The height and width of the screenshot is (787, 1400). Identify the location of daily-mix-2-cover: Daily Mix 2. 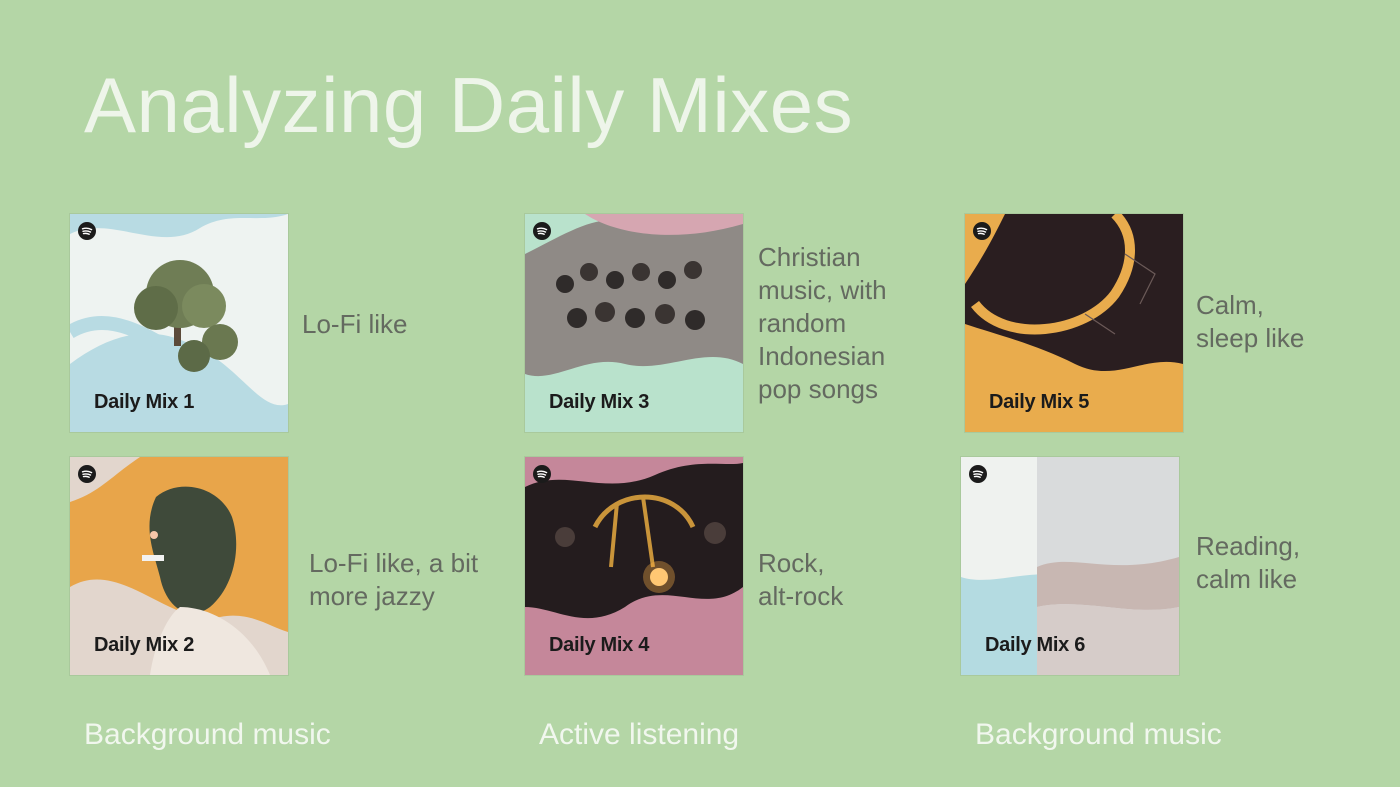
(179, 566).